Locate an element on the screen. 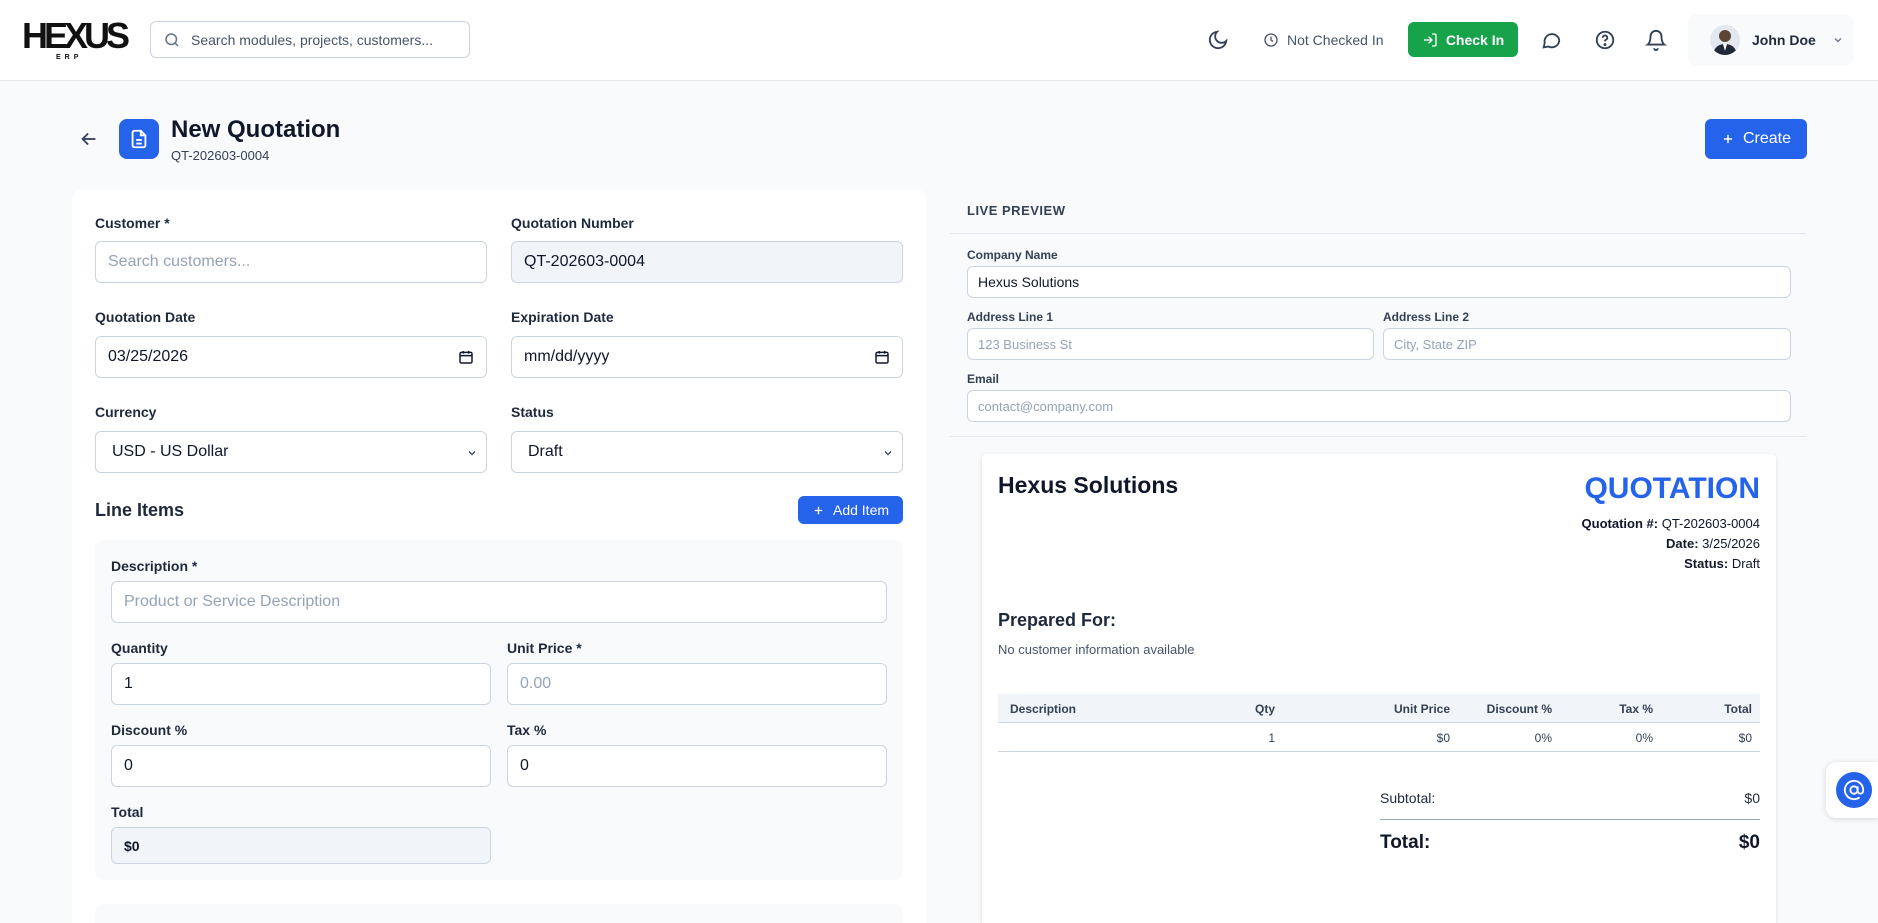 This screenshot has height=923, width=1878. preview-divider is located at coordinates (1378, 436).